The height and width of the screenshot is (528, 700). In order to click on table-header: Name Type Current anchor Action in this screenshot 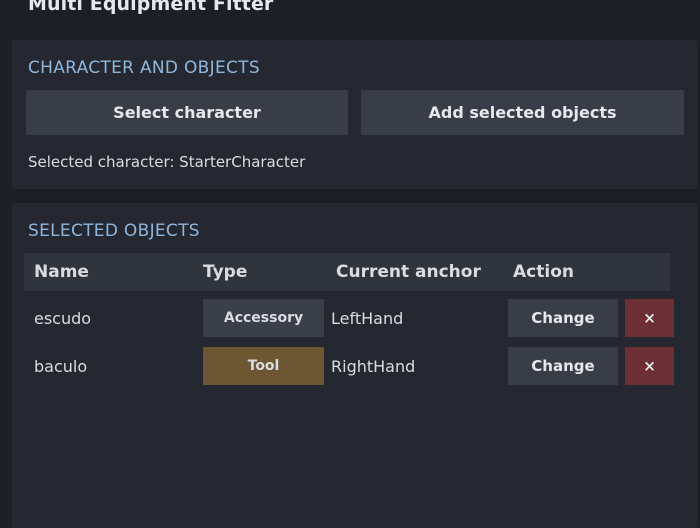, I will do `click(347, 272)`.